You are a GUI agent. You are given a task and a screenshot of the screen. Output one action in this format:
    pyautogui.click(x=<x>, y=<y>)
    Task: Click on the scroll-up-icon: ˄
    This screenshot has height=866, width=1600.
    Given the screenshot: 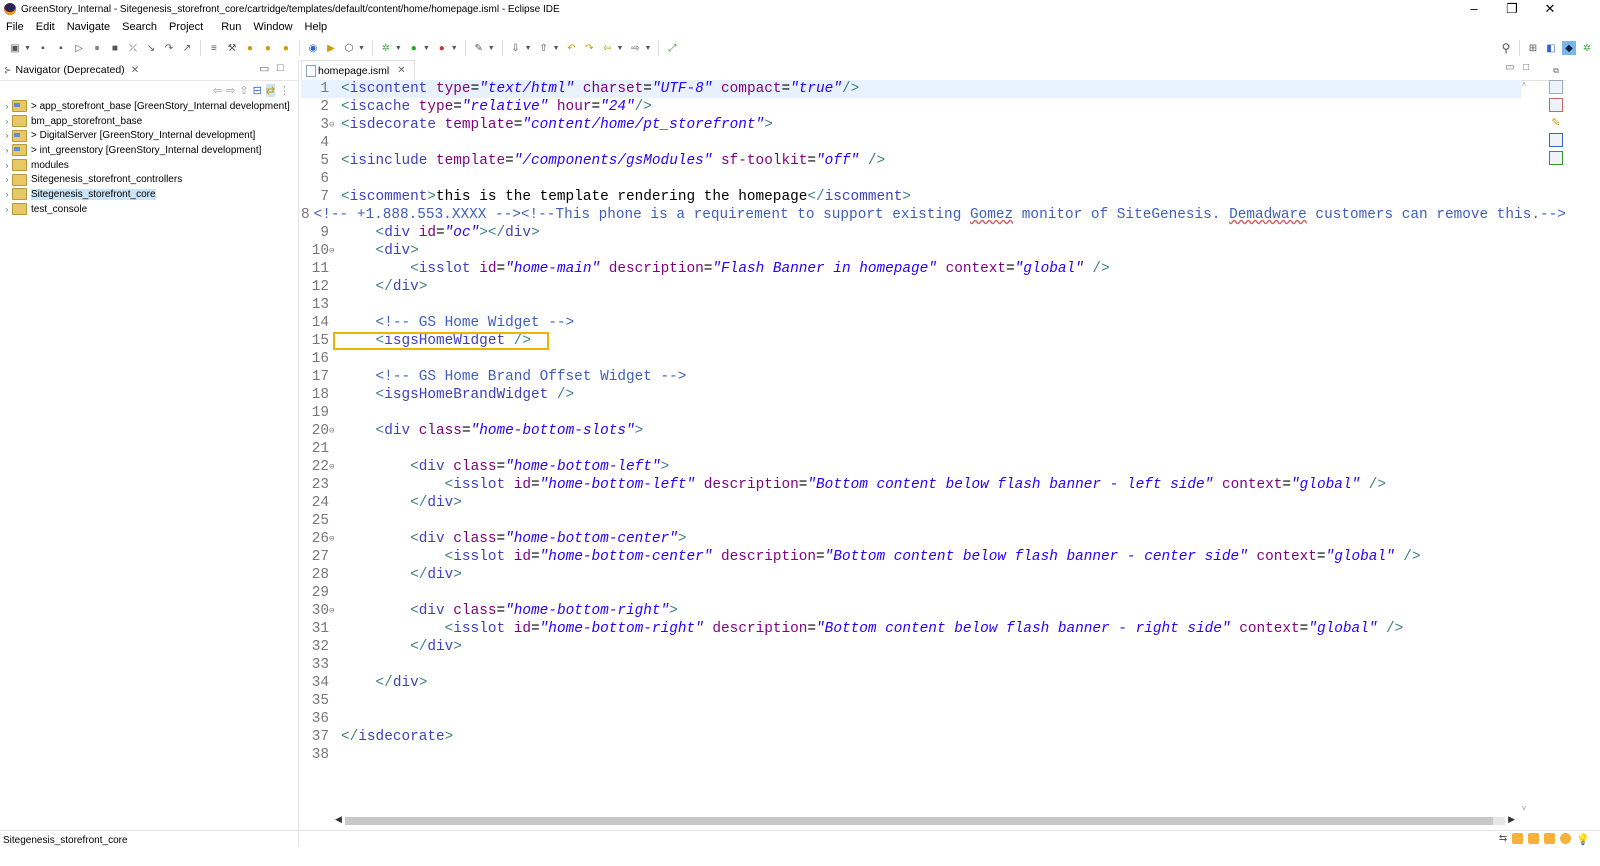 What is the action you would take?
    pyautogui.click(x=1524, y=84)
    